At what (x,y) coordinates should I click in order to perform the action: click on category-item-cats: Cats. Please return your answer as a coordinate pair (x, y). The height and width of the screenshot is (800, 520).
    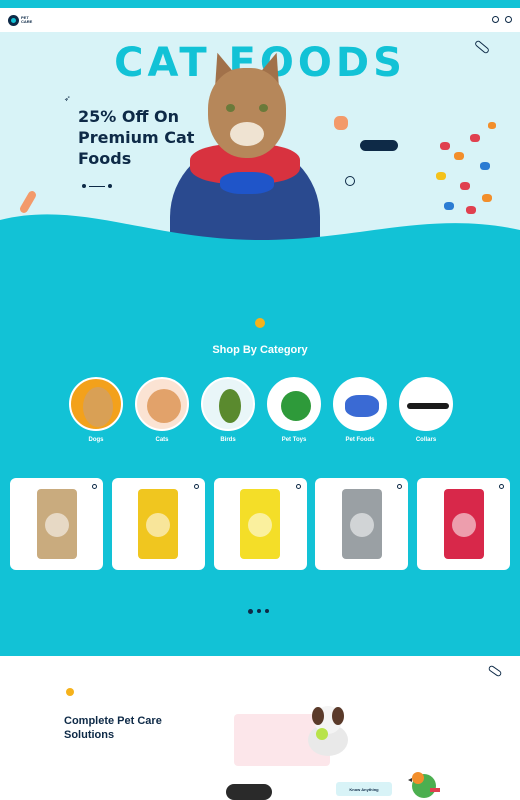
    Looking at the image, I should click on (162, 410).